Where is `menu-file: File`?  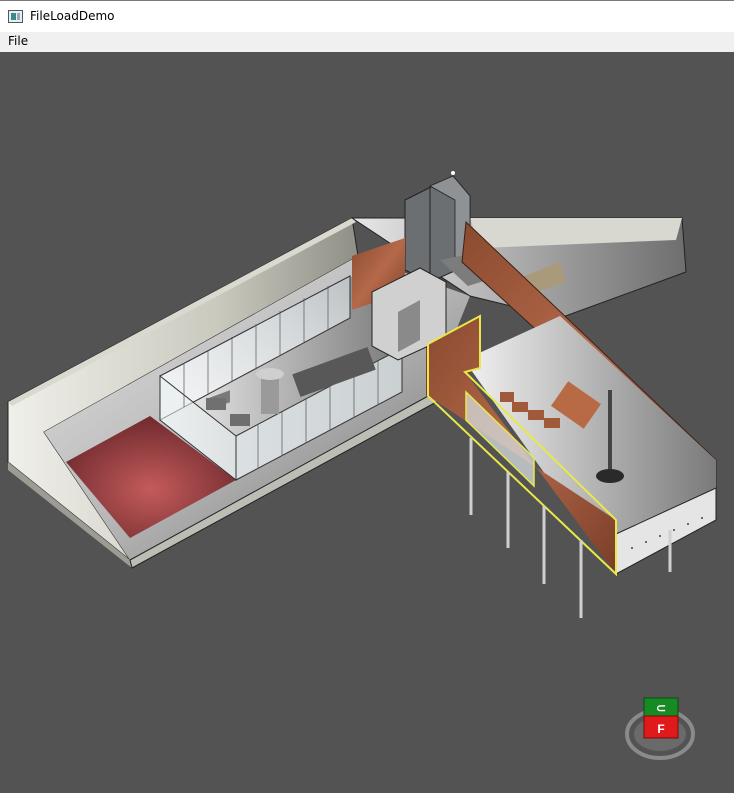 menu-file: File is located at coordinates (18, 41).